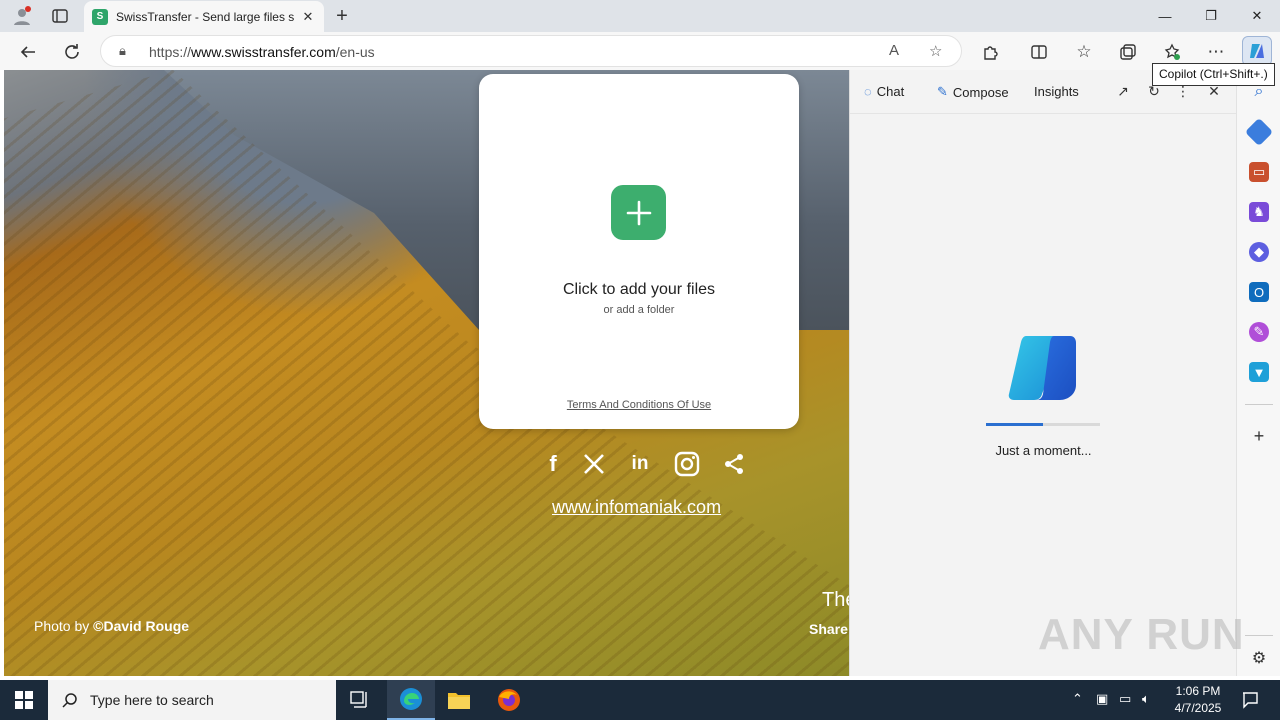 This screenshot has width=1280, height=720. Describe the element at coordinates (1077, 699) in the screenshot. I see `tray-overflow-icon: ⌃` at that location.